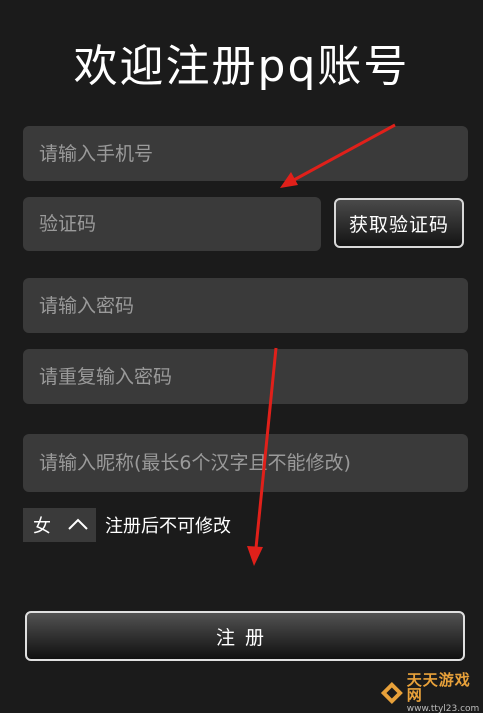  What do you see at coordinates (245, 376) in the screenshot?
I see `repeat-password-input` at bounding box center [245, 376].